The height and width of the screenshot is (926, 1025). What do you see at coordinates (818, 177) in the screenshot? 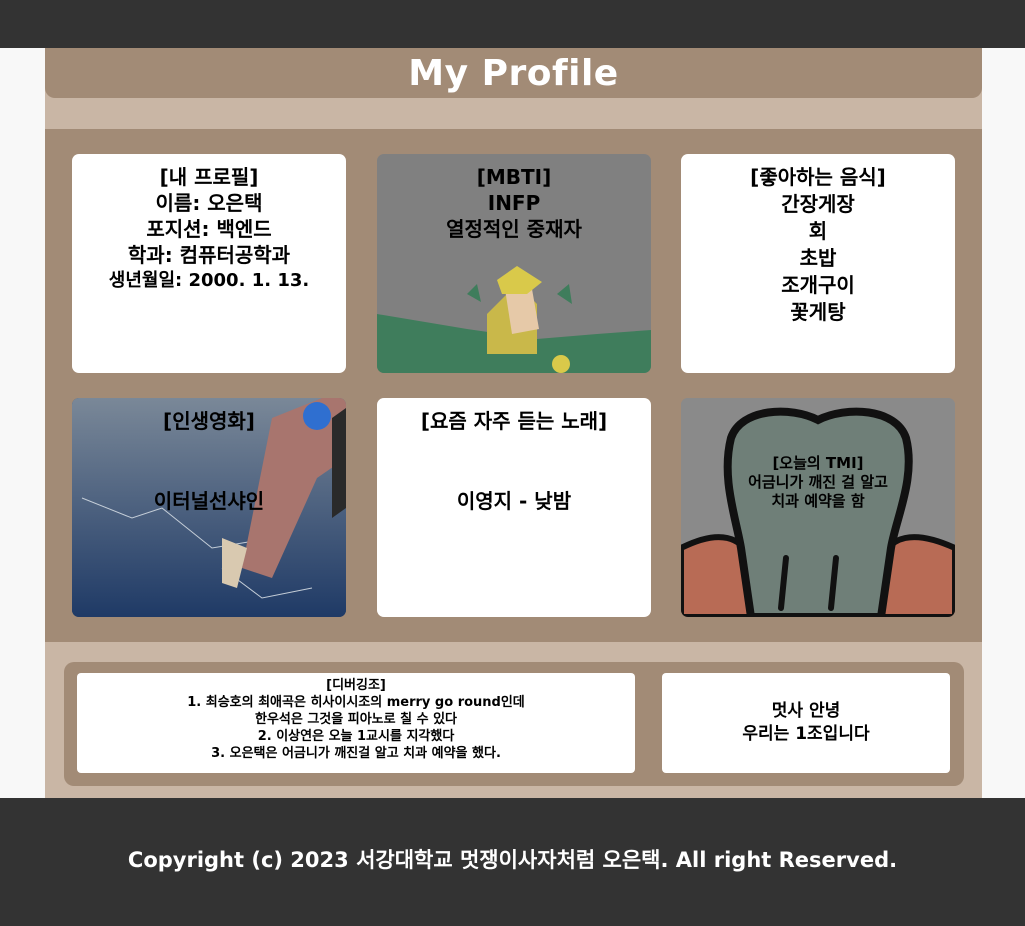
I see `food-card-title: [좋아하는 음식]` at bounding box center [818, 177].